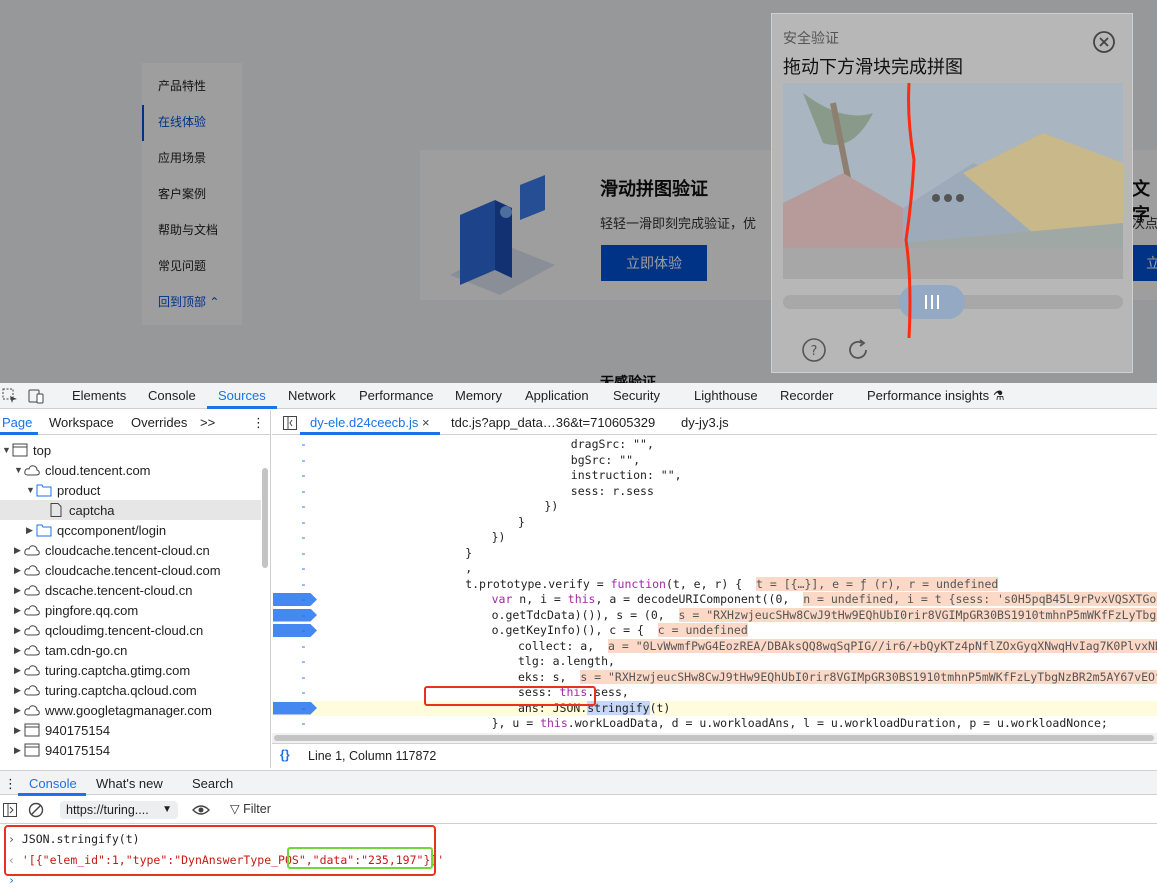  What do you see at coordinates (714, 569) in the screenshot?
I see `code-line: -,` at bounding box center [714, 569].